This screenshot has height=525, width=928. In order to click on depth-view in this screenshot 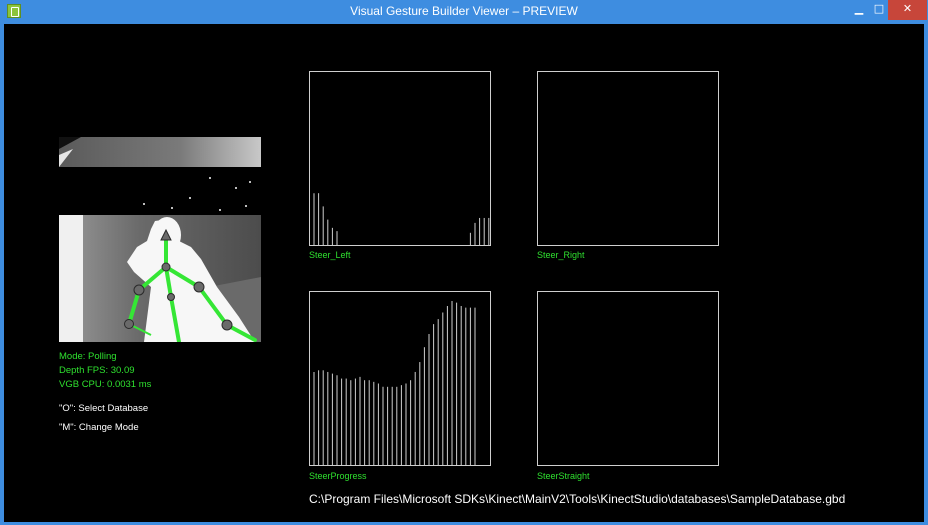, I will do `click(160, 239)`.